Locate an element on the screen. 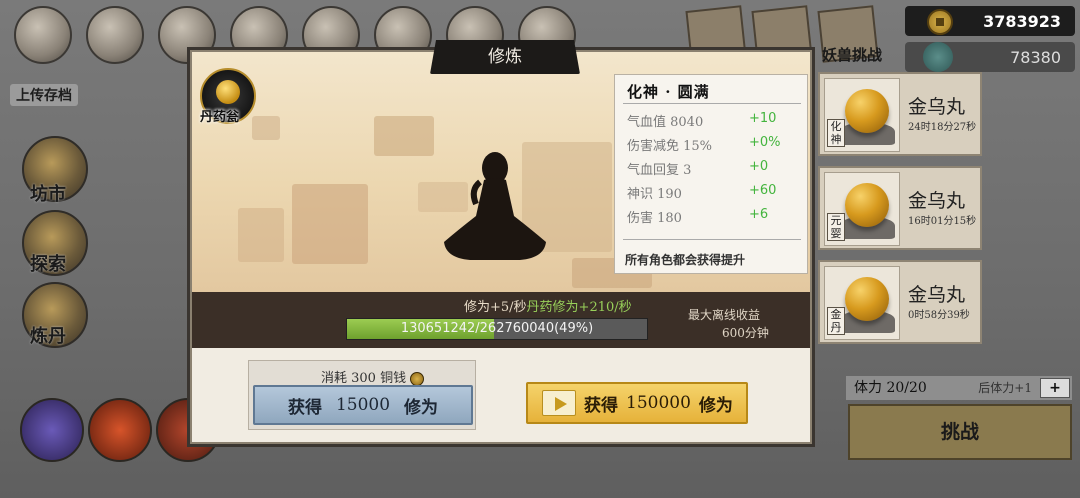  play-video-icon is located at coordinates (559, 403).